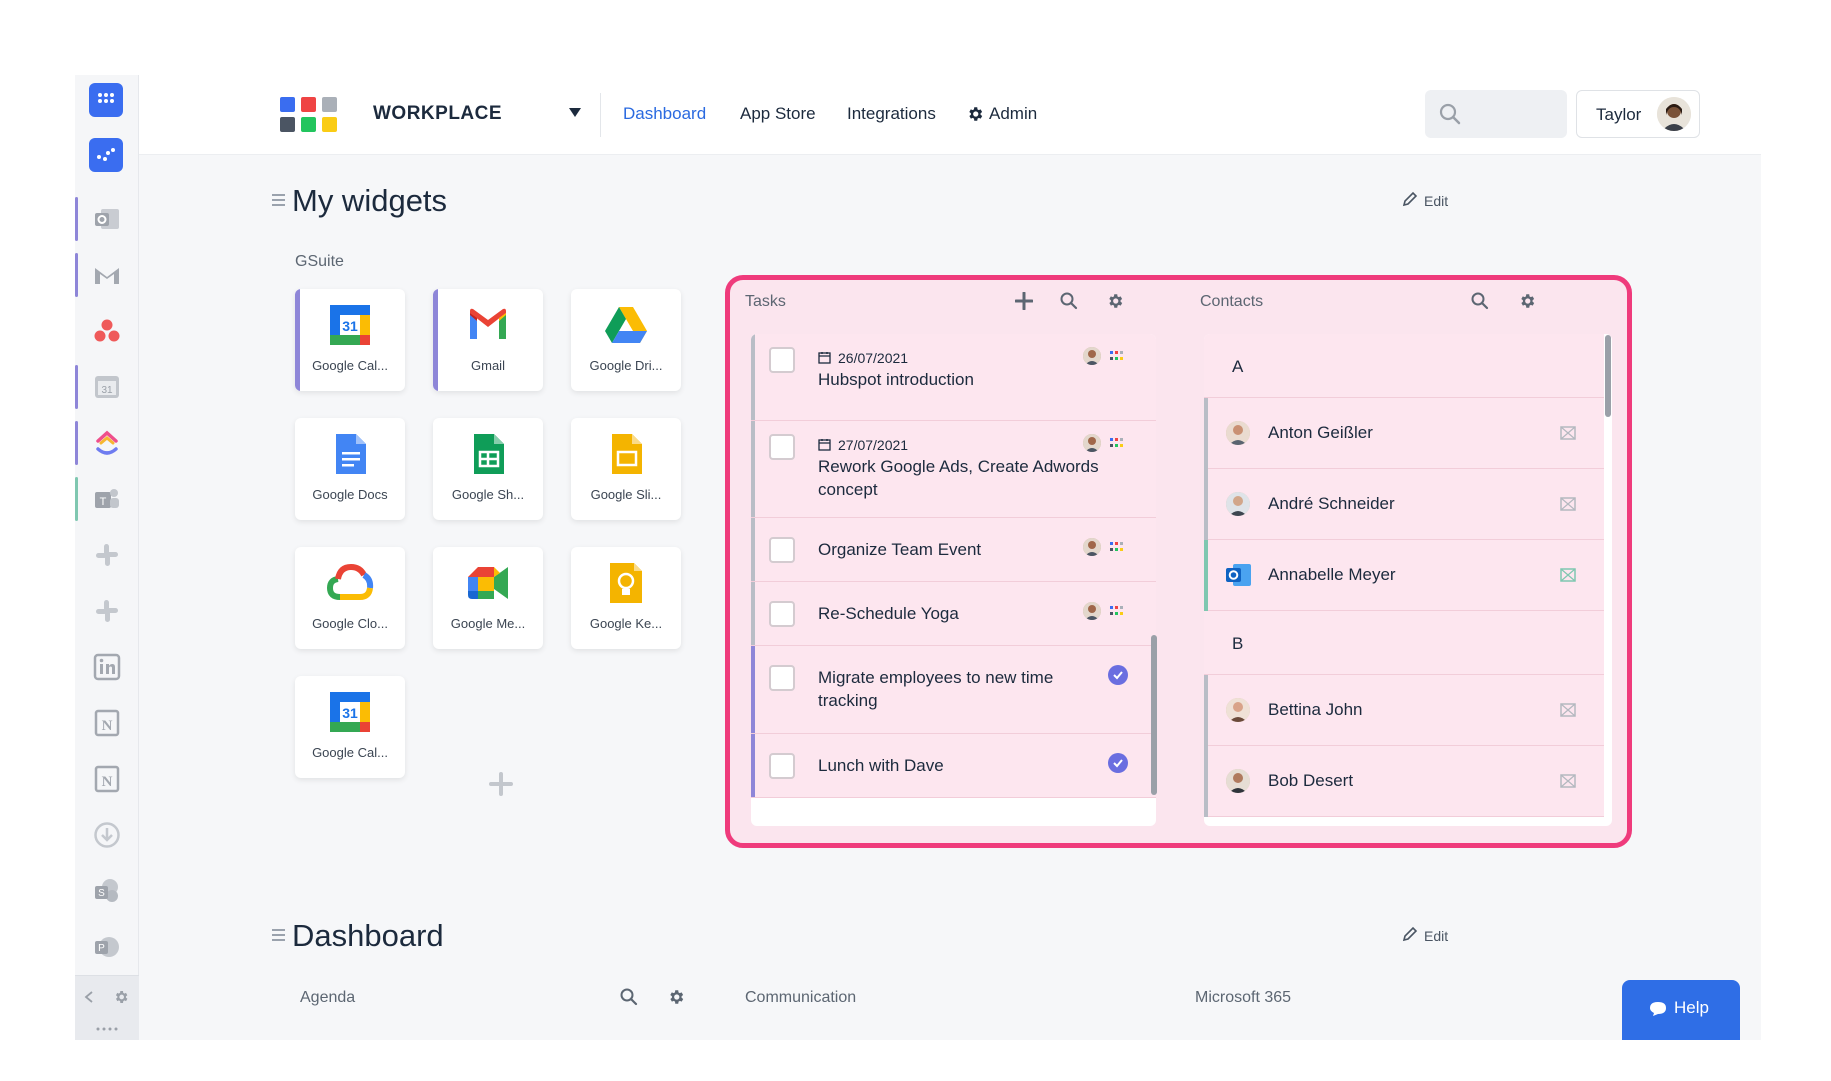 The width and height of the screenshot is (1831, 1081). What do you see at coordinates (1404, 781) in the screenshot?
I see `contact-item: Bob Desert` at bounding box center [1404, 781].